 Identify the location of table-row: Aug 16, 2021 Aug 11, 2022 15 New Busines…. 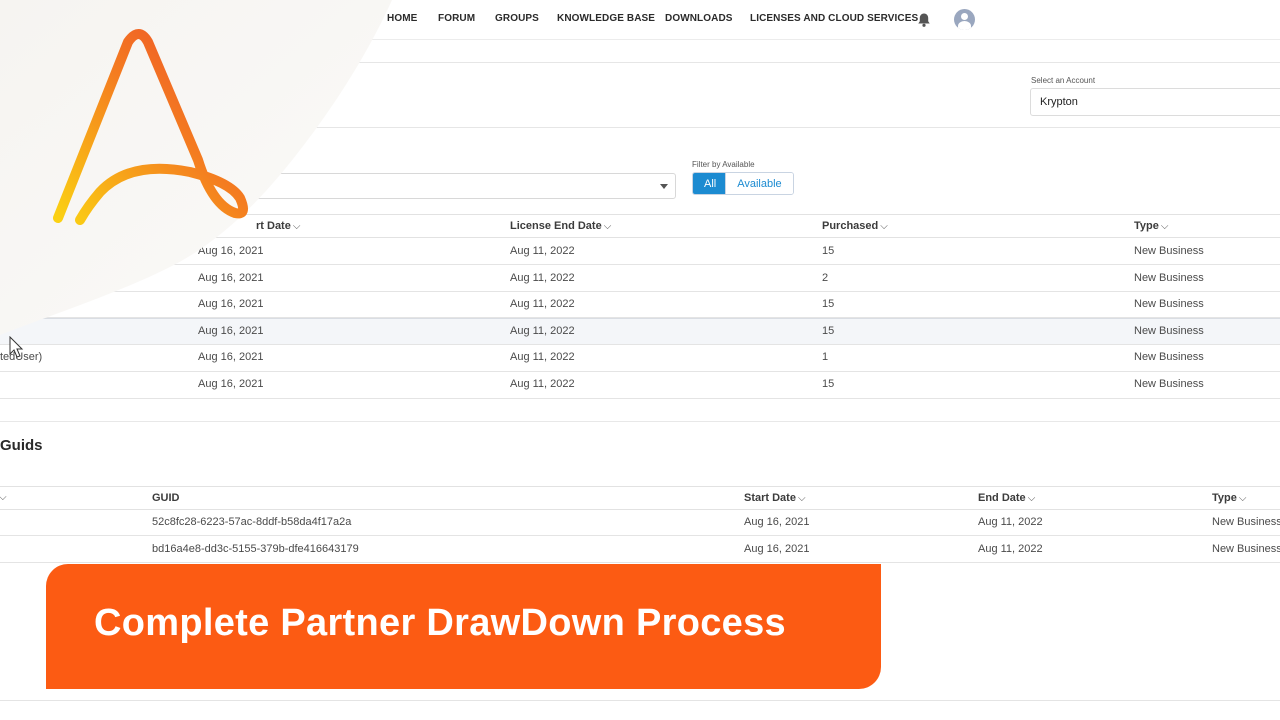
(640, 385).